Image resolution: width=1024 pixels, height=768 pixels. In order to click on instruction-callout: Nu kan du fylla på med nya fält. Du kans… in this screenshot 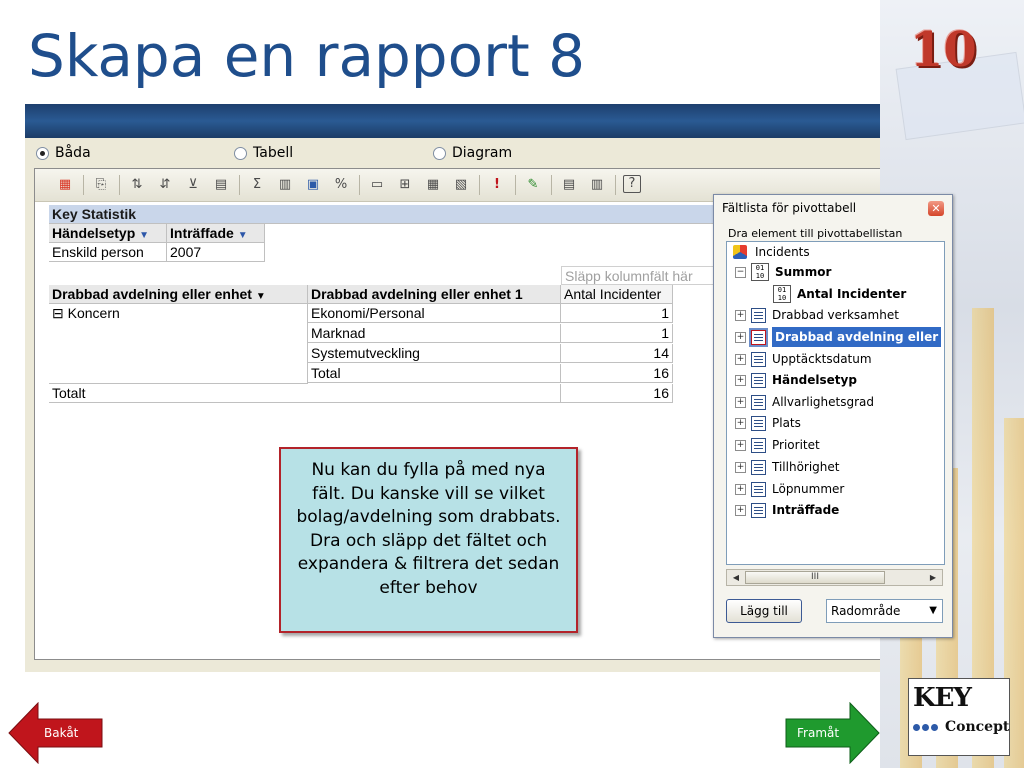, I will do `click(428, 540)`.